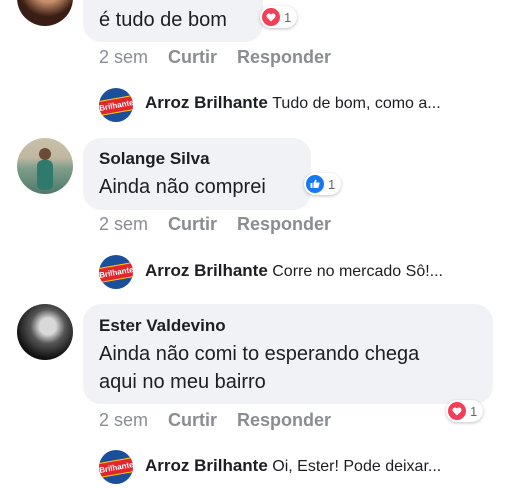  Describe the element at coordinates (182, 187) in the screenshot. I see `comment-text: Ainda não comprei` at that location.